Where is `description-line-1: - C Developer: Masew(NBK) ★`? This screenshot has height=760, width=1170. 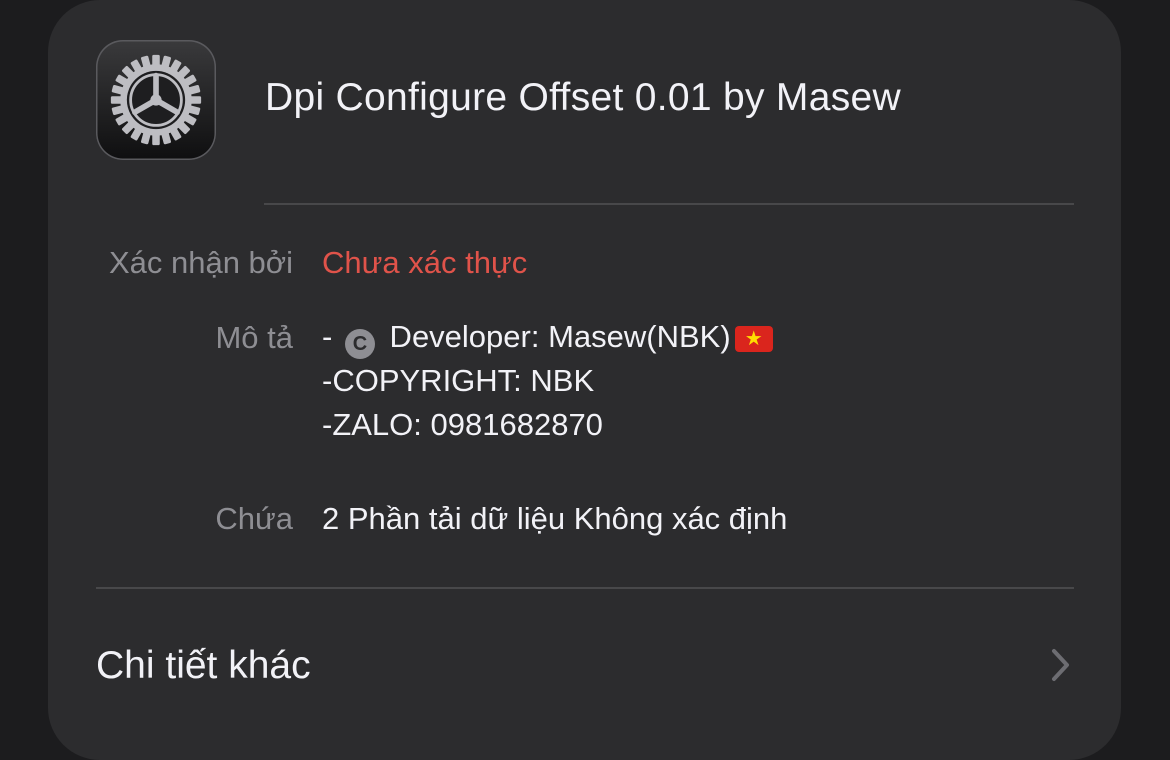
description-line-1: - C Developer: Masew(NBK) ★ is located at coordinates (547, 337).